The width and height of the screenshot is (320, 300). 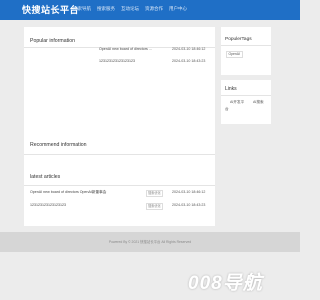 I want to click on latest-articles-title: latest articles, so click(x=45, y=177).